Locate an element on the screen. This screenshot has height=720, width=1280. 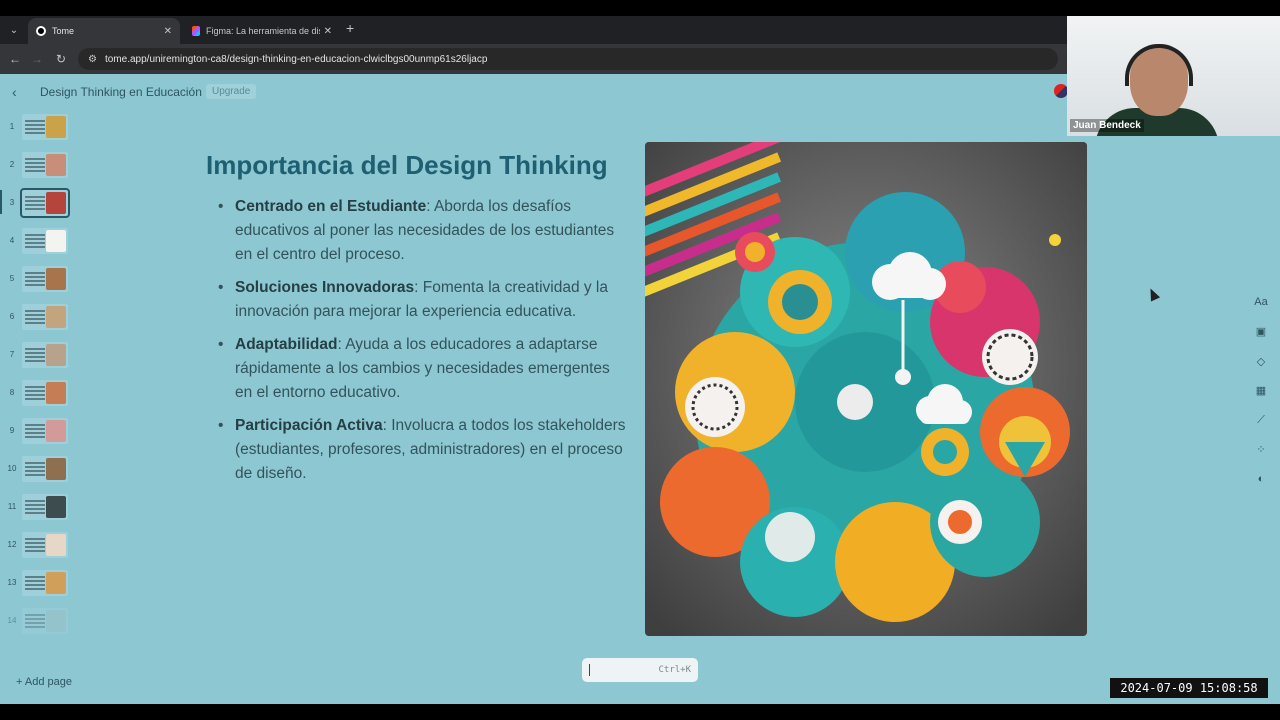
avatar is located at coordinates (1061, 91).